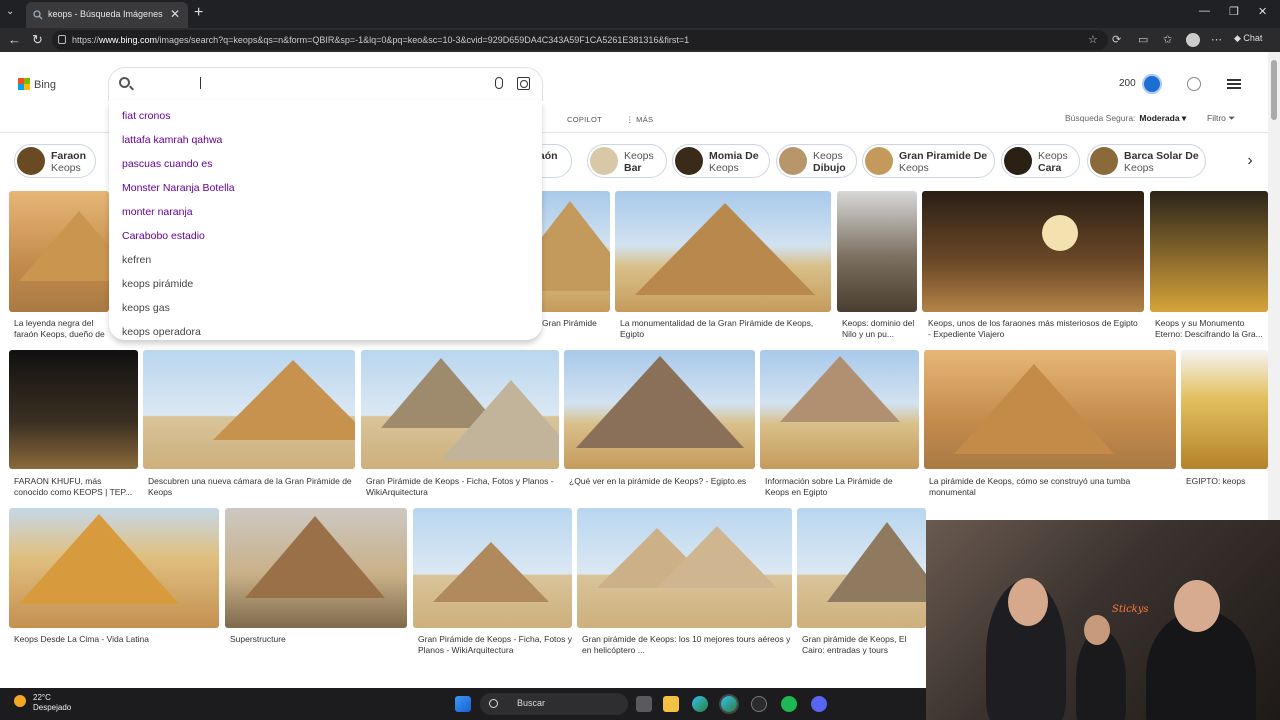  Describe the element at coordinates (198, 13) in the screenshot. I see `new-tab-button: +` at that location.